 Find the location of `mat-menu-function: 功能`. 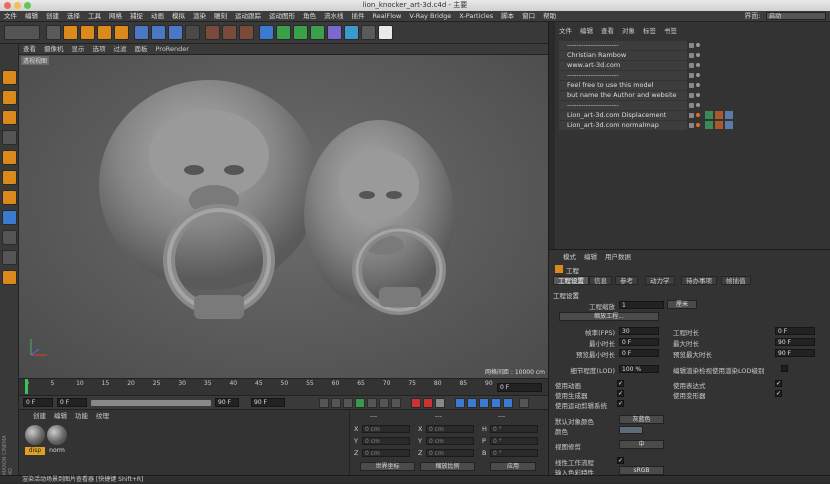

mat-menu-function: 功能 is located at coordinates (81, 416).